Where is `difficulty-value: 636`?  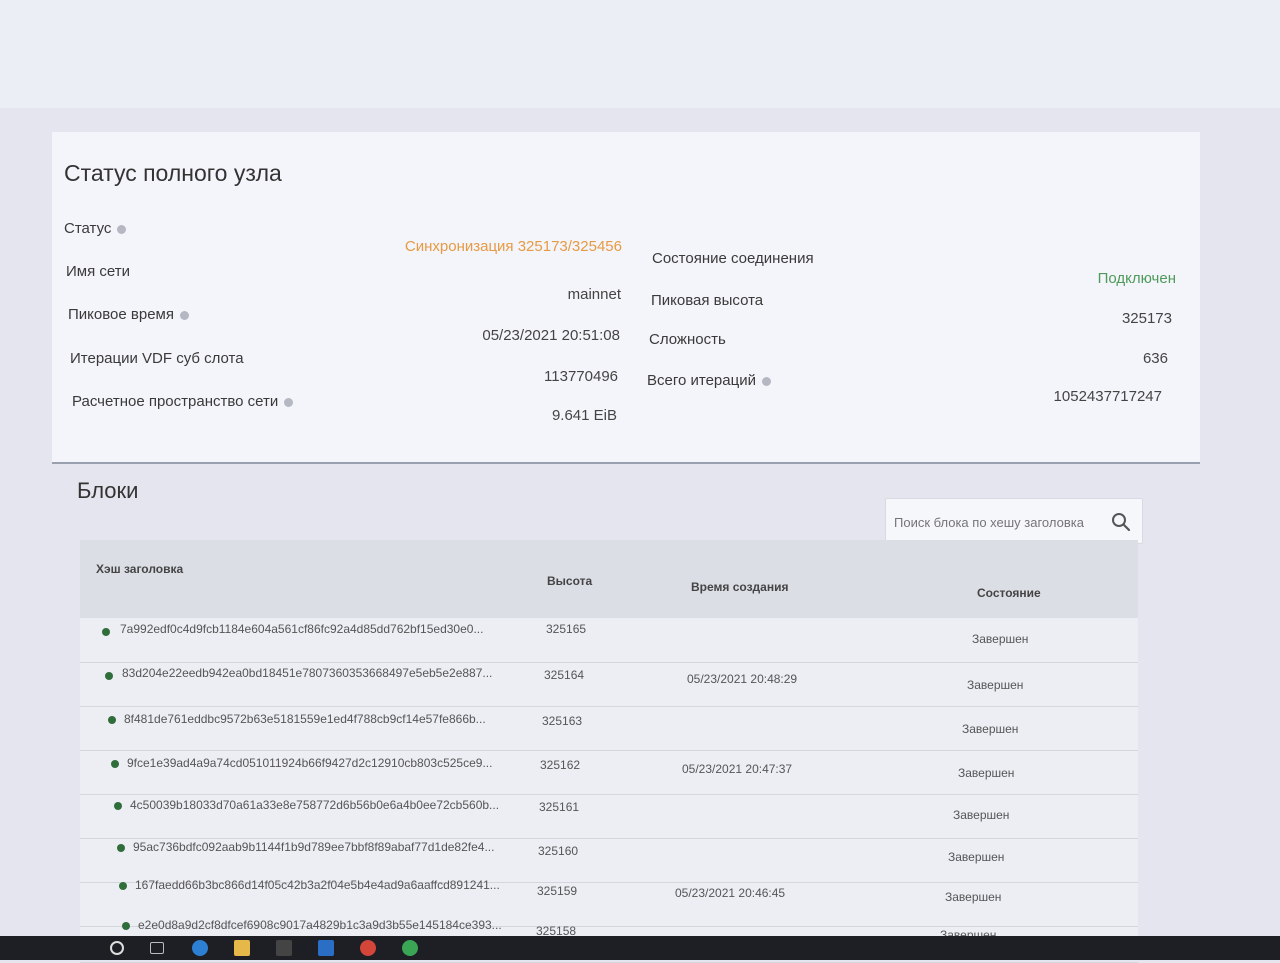
difficulty-value: 636 is located at coordinates (1155, 358).